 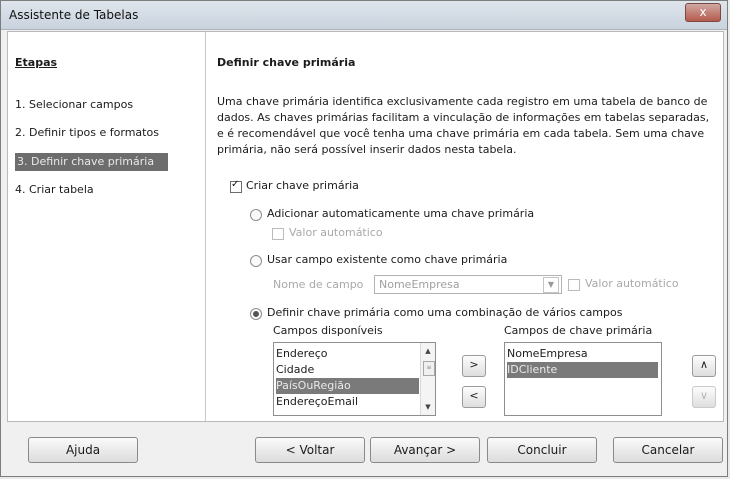 What do you see at coordinates (236, 186) in the screenshot?
I see `create-primary-key-checkbox` at bounding box center [236, 186].